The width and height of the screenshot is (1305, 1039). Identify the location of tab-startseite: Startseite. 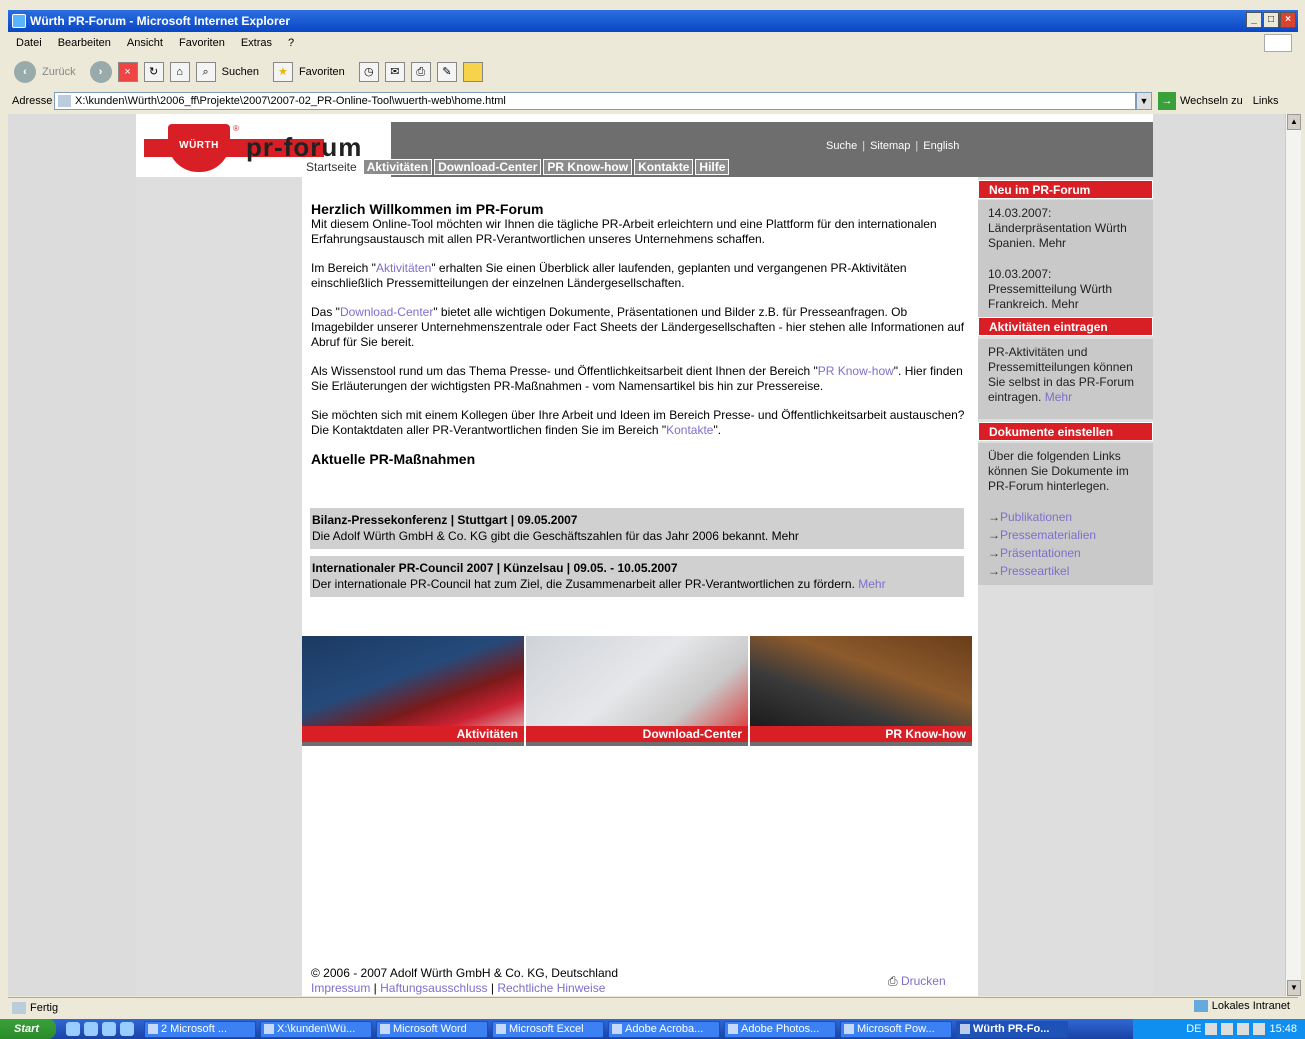
(331, 167).